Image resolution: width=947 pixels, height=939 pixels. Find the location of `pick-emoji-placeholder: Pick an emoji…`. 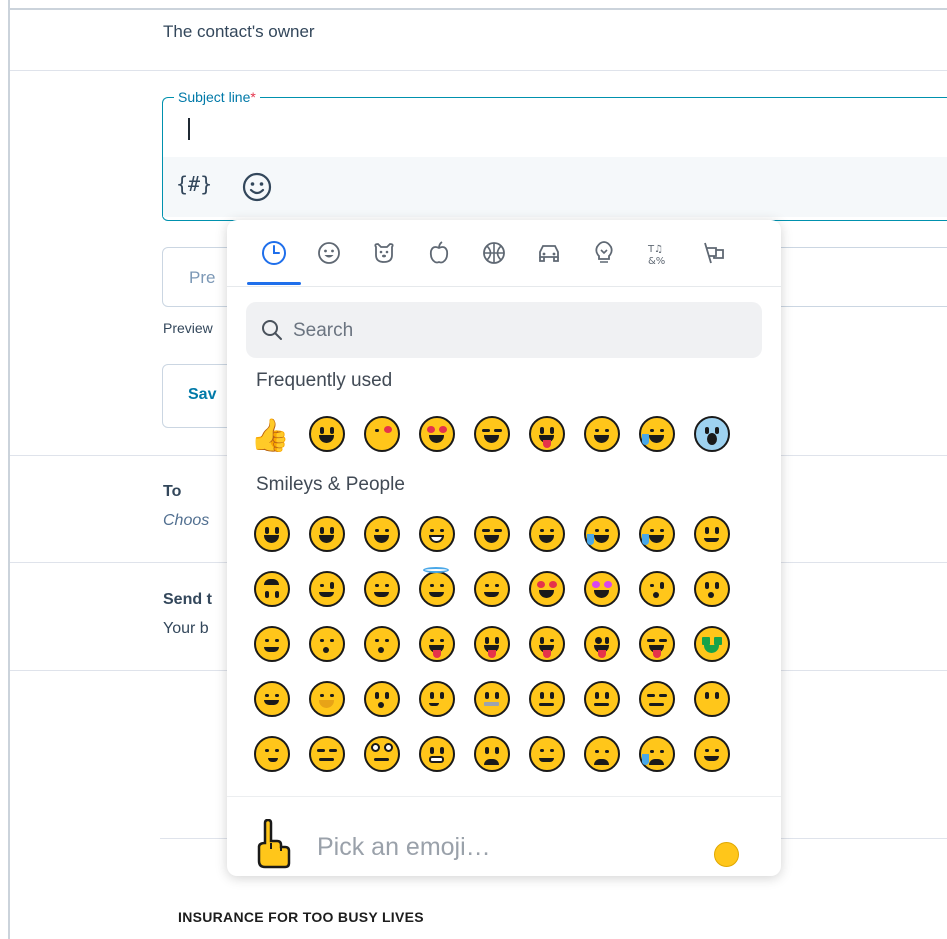

pick-emoji-placeholder: Pick an emoji… is located at coordinates (404, 847).